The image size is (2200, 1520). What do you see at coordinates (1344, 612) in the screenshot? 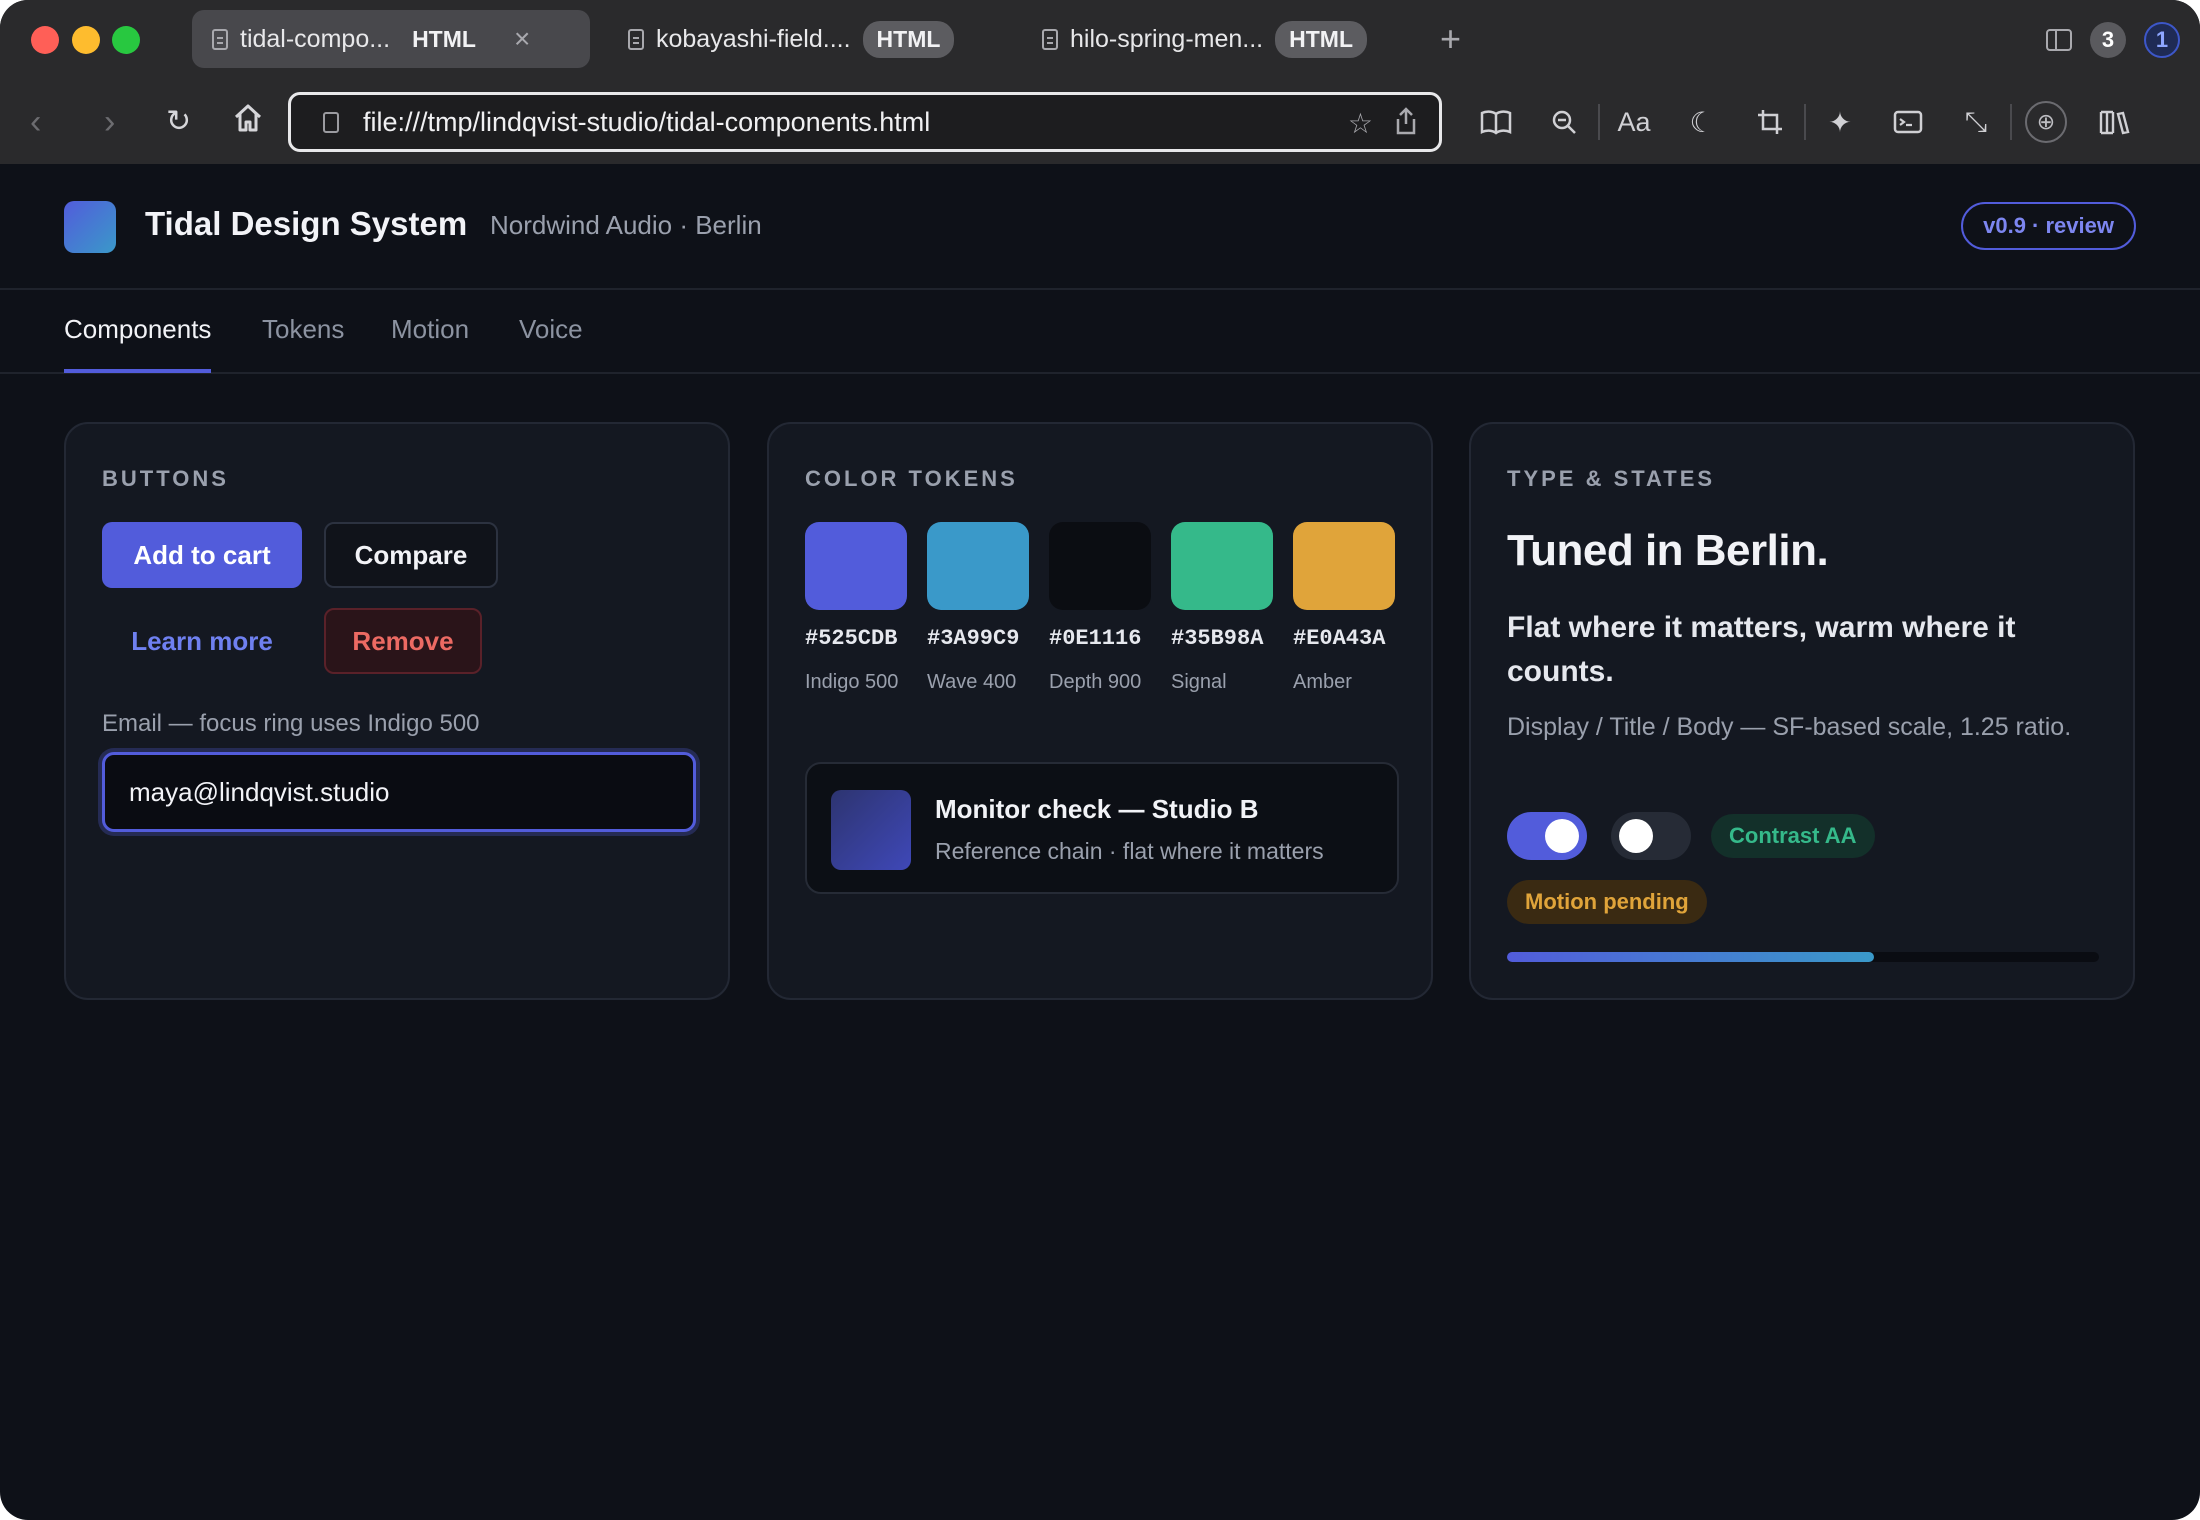
I see `swatch-amber: #E0A43A Amber` at bounding box center [1344, 612].